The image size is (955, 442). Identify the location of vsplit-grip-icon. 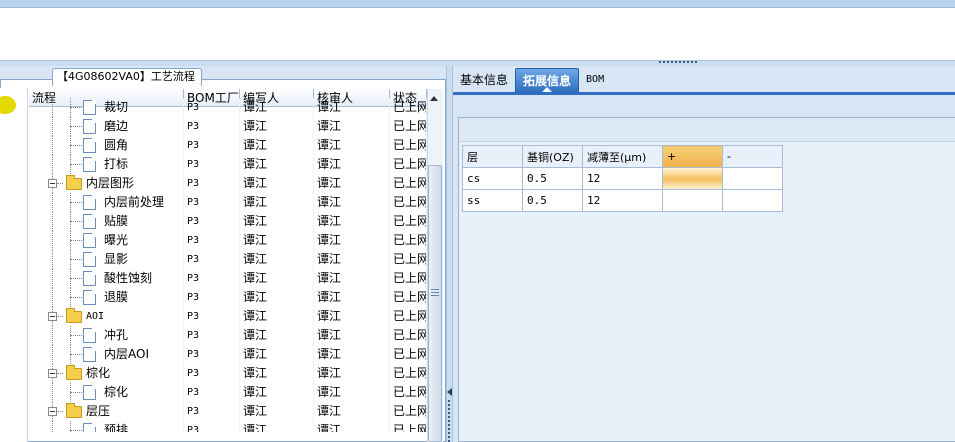
(449, 421).